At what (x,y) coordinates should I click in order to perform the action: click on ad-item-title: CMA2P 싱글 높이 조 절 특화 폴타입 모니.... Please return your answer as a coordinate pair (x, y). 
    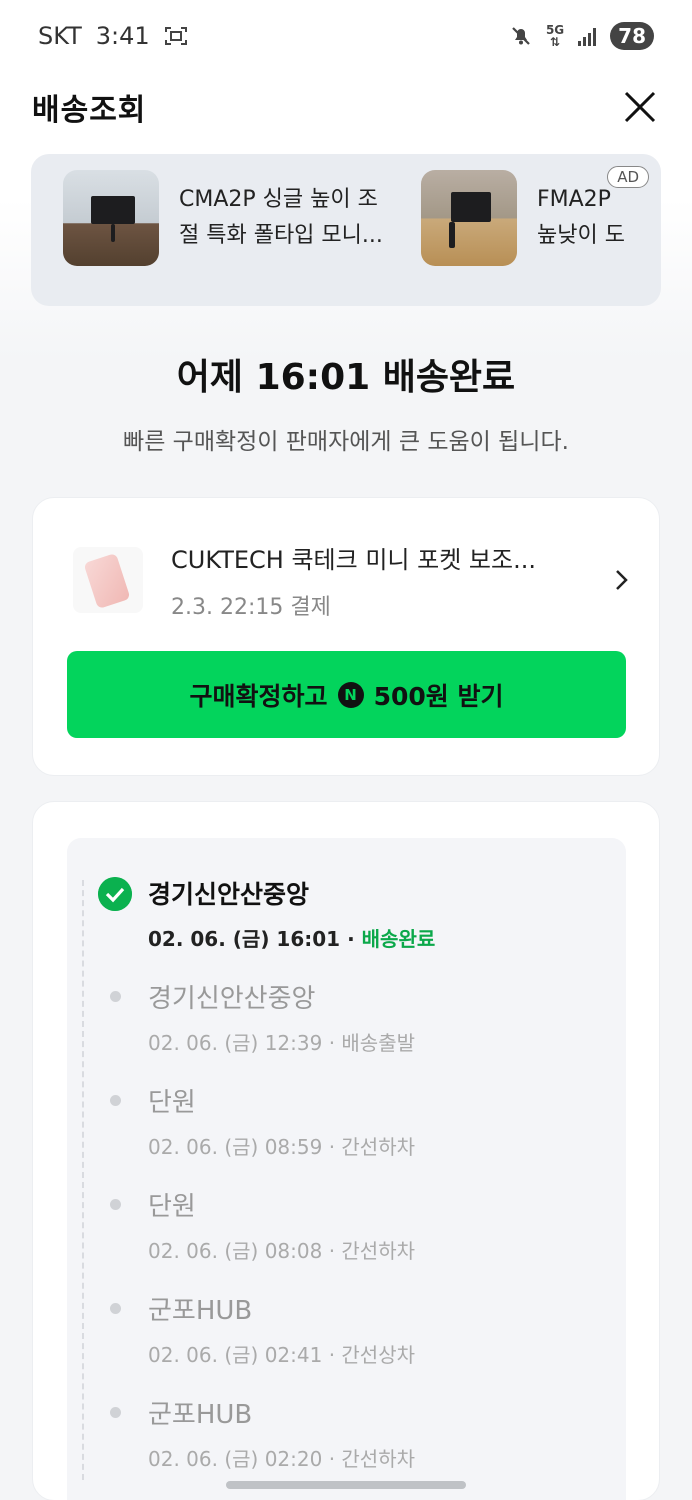
    Looking at the image, I should click on (289, 218).